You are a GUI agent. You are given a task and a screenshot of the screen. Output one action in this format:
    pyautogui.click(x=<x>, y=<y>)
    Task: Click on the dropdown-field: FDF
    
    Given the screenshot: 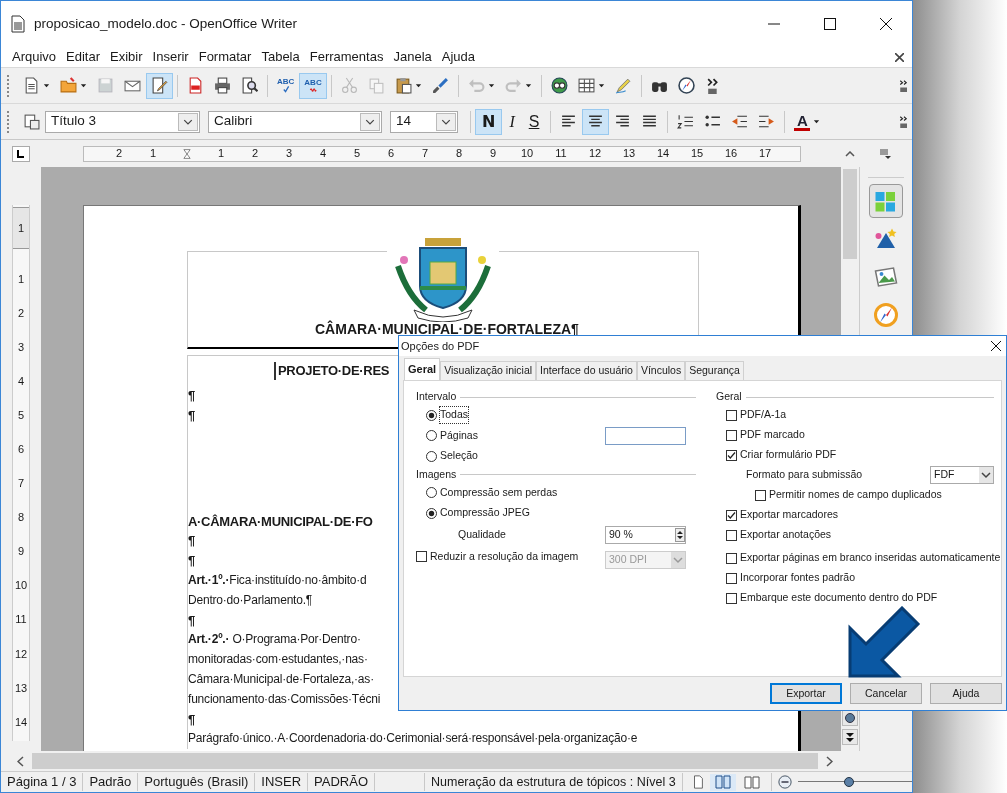 What is the action you would take?
    pyautogui.click(x=962, y=475)
    